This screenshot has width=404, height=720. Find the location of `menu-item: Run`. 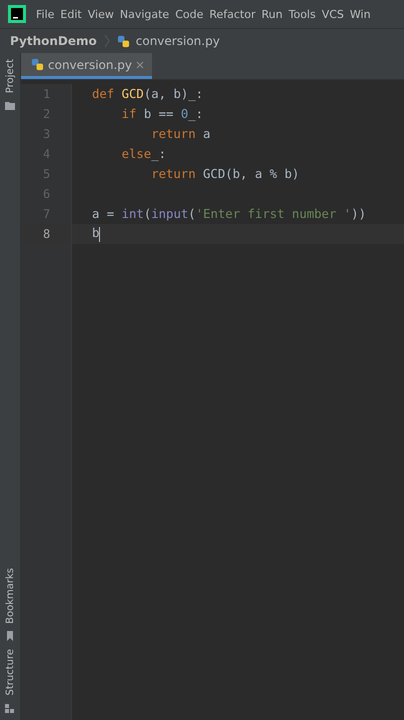

menu-item: Run is located at coordinates (272, 14).